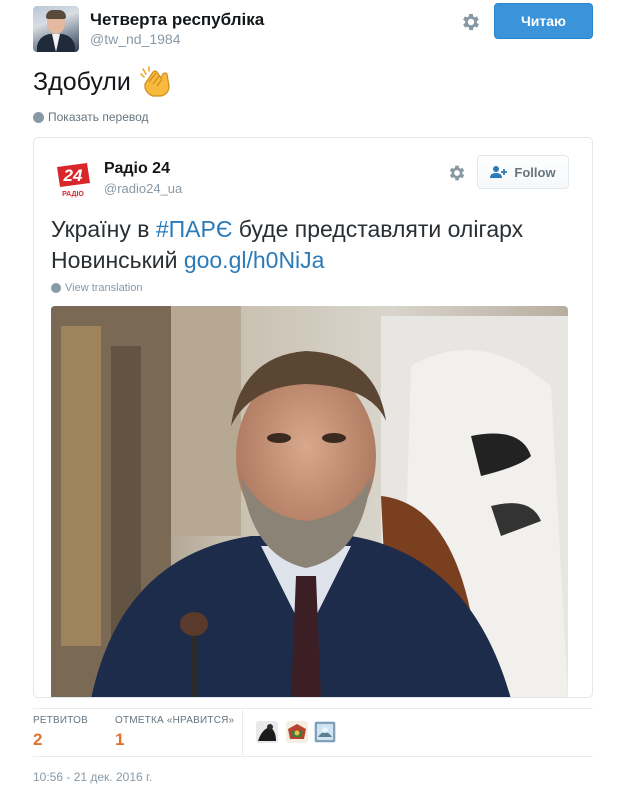 The image size is (633, 788). Describe the element at coordinates (96, 288) in the screenshot. I see `view-translation-link: View translation` at that location.